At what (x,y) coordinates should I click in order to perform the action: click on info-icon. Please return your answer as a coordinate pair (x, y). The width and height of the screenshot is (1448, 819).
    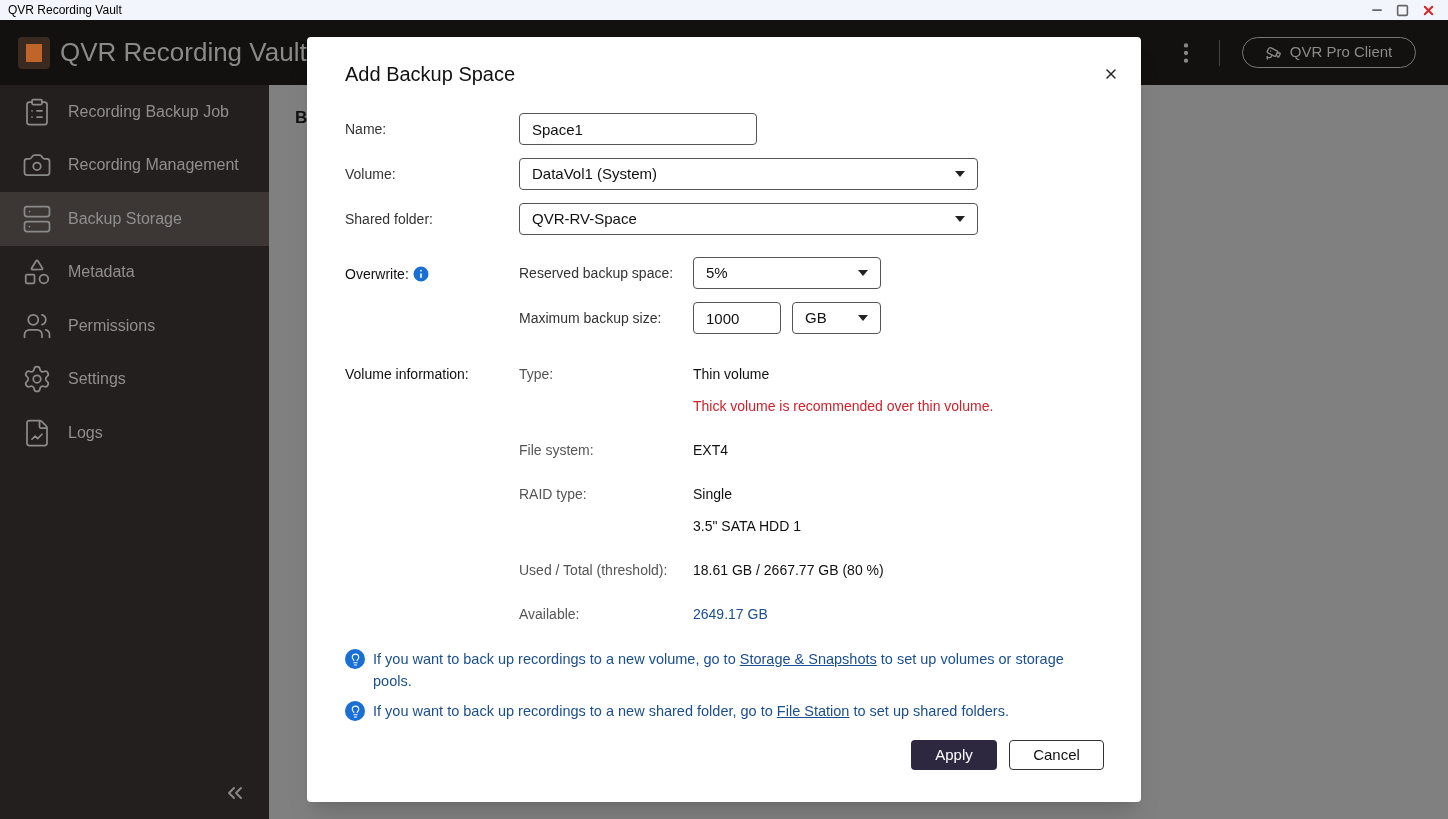
    Looking at the image, I should click on (420, 274).